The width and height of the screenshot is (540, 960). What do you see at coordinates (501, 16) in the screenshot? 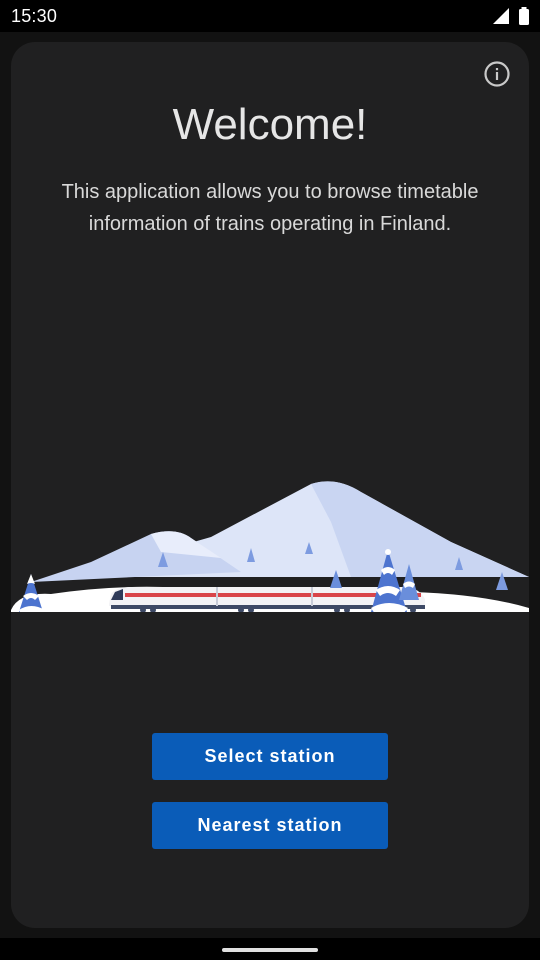
I see `signal-icon` at bounding box center [501, 16].